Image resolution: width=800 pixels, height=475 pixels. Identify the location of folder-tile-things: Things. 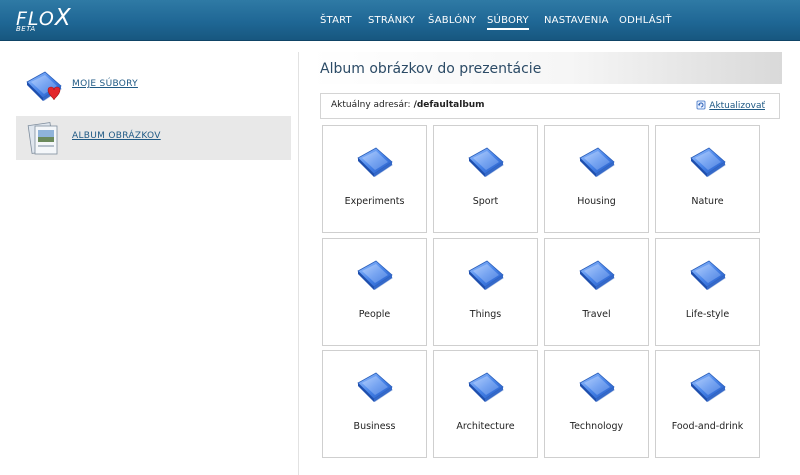
(485, 292).